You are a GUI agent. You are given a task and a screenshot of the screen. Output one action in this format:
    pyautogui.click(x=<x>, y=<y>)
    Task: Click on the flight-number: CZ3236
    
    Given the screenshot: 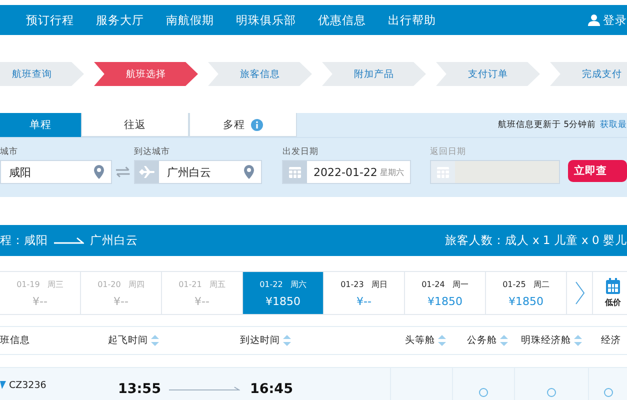 What is the action you would take?
    pyautogui.click(x=27, y=385)
    